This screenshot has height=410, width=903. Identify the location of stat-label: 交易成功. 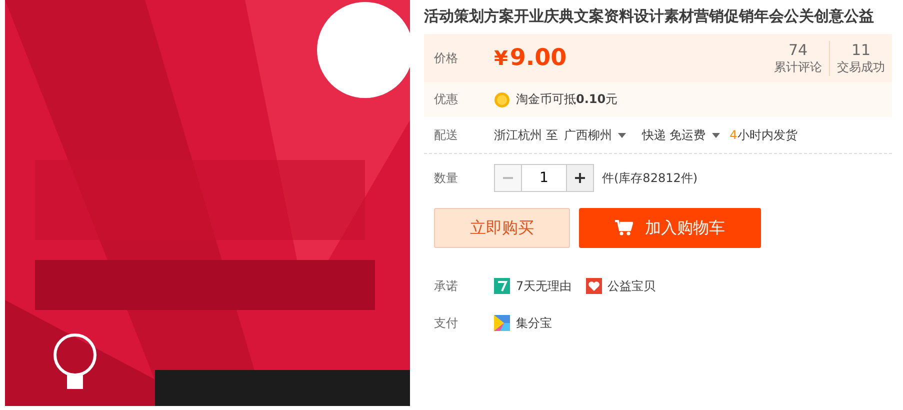
(861, 67).